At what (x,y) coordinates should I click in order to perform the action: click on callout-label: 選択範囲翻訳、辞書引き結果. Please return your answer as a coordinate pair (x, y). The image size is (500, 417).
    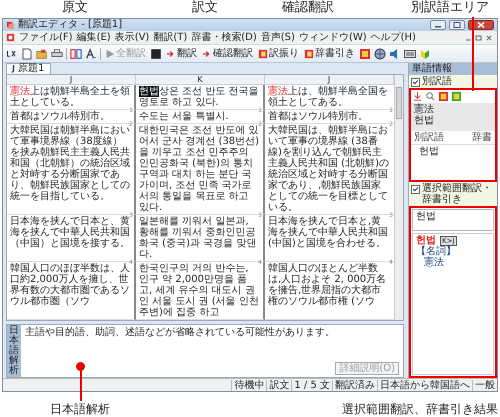
    Looking at the image, I should click on (420, 409).